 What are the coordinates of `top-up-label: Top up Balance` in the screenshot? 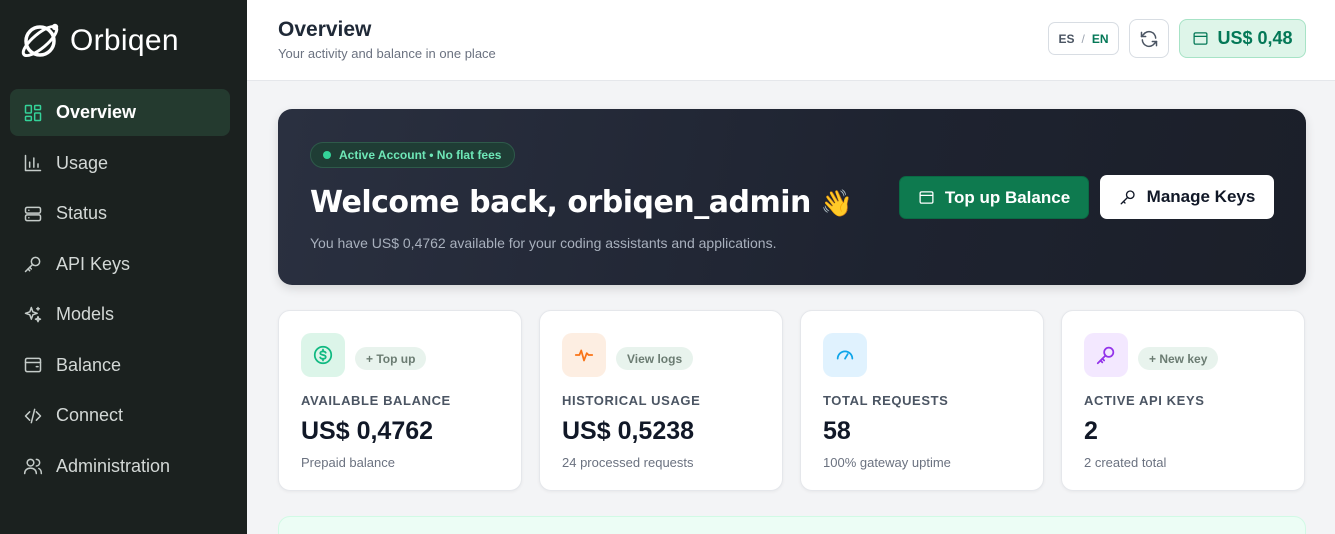 It's located at (1007, 197).